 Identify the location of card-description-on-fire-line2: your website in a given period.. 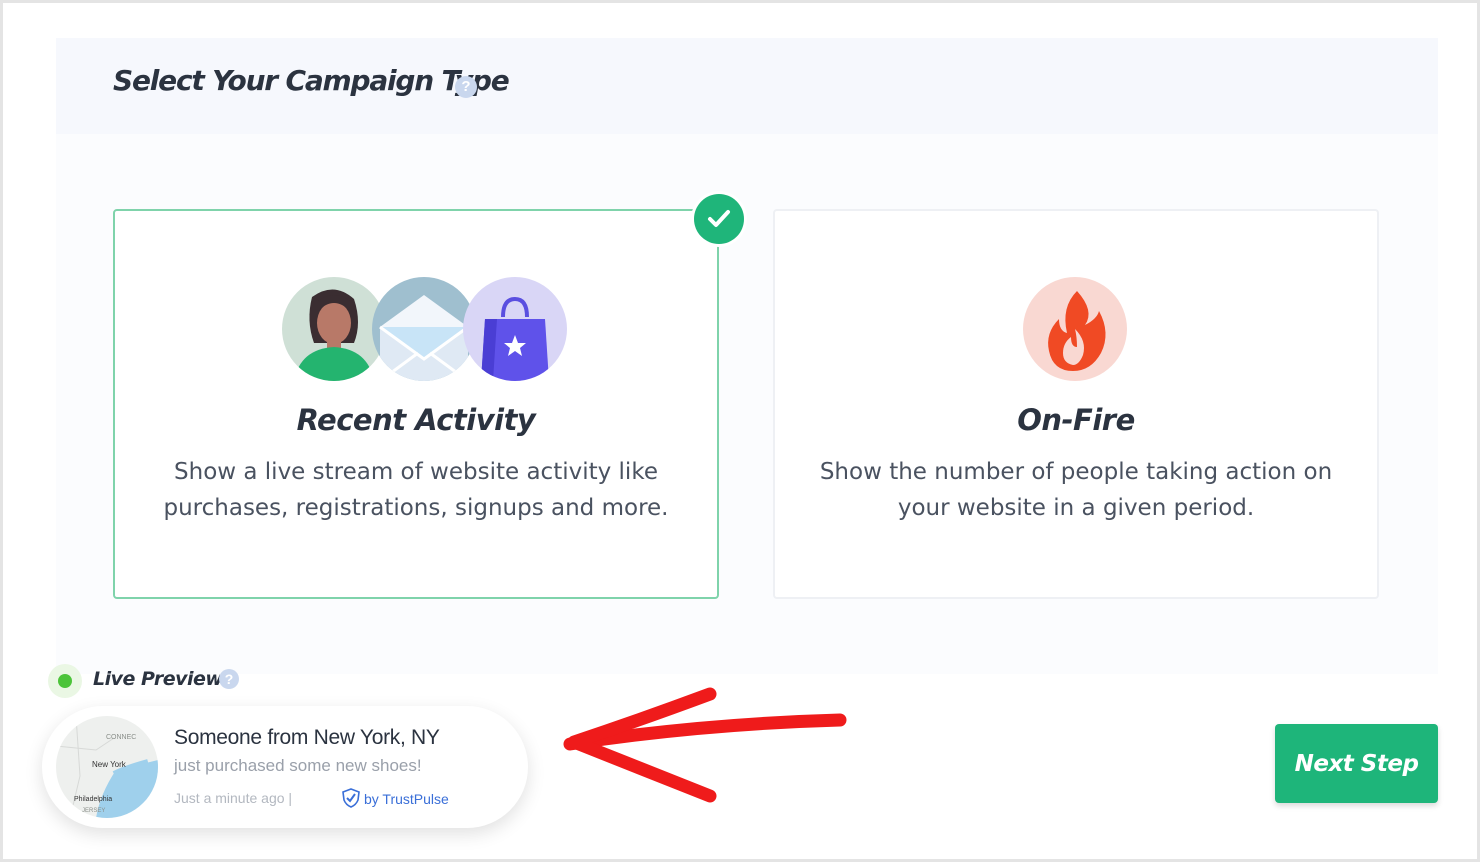
(1076, 508).